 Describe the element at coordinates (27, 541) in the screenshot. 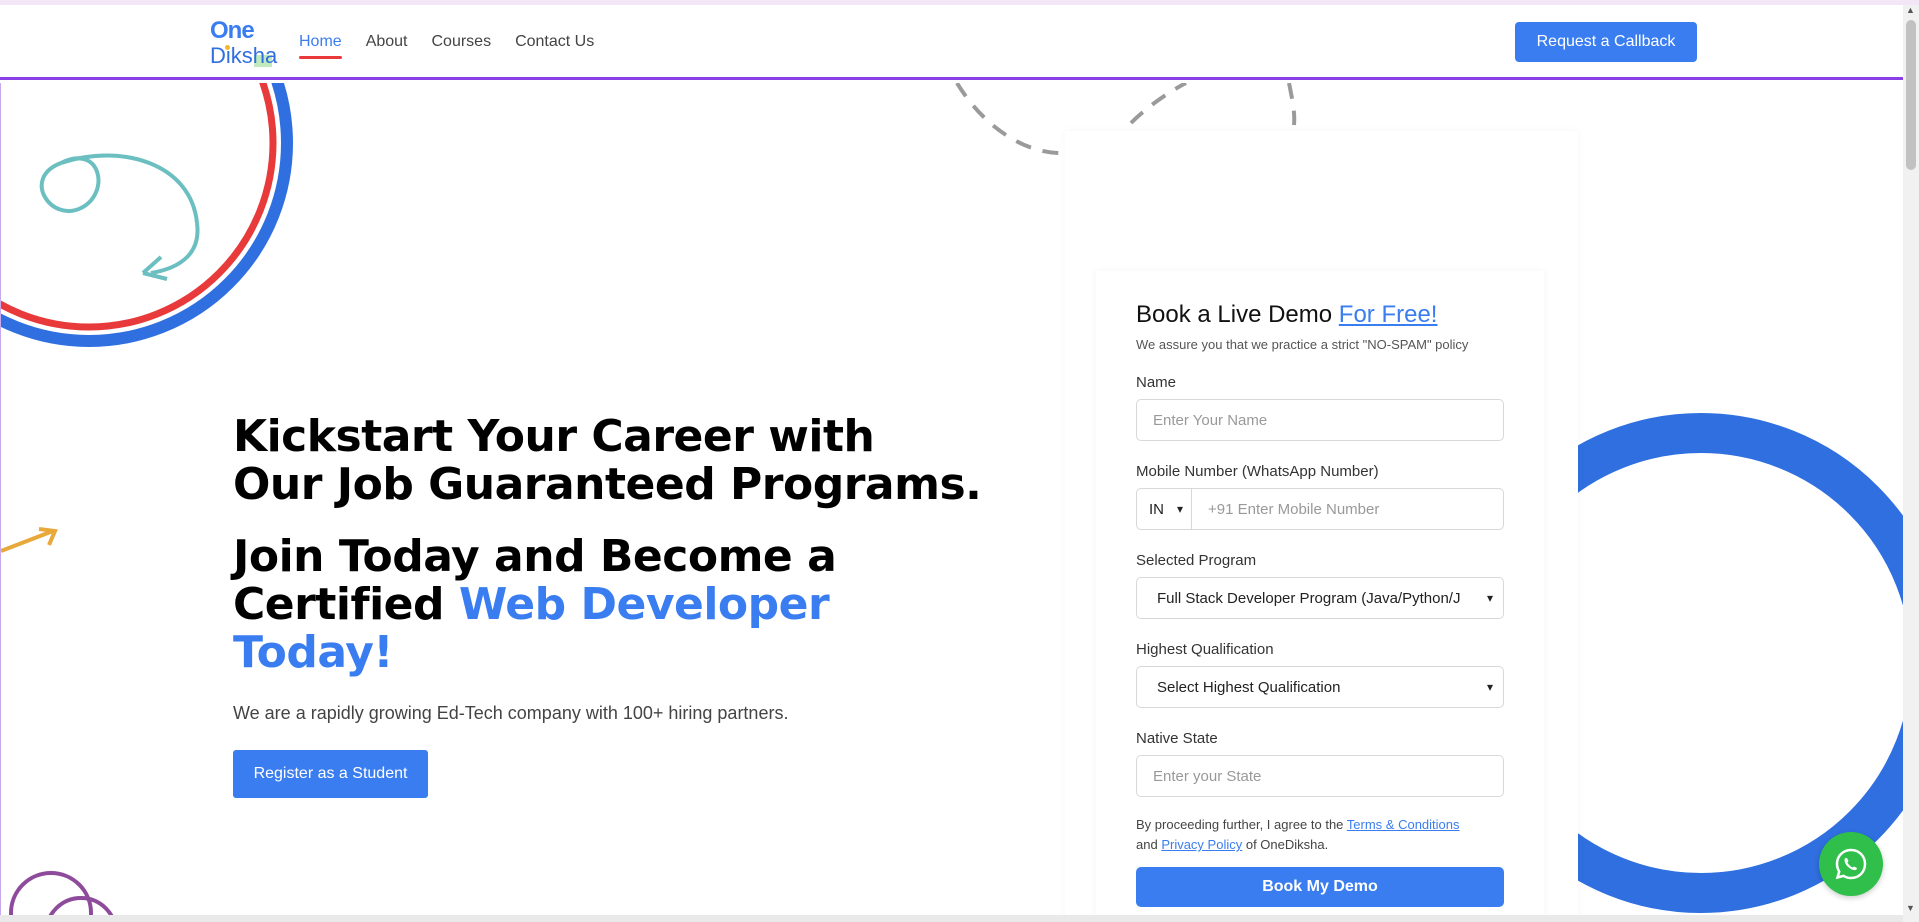

I see `orange-arrow-decoration` at that location.